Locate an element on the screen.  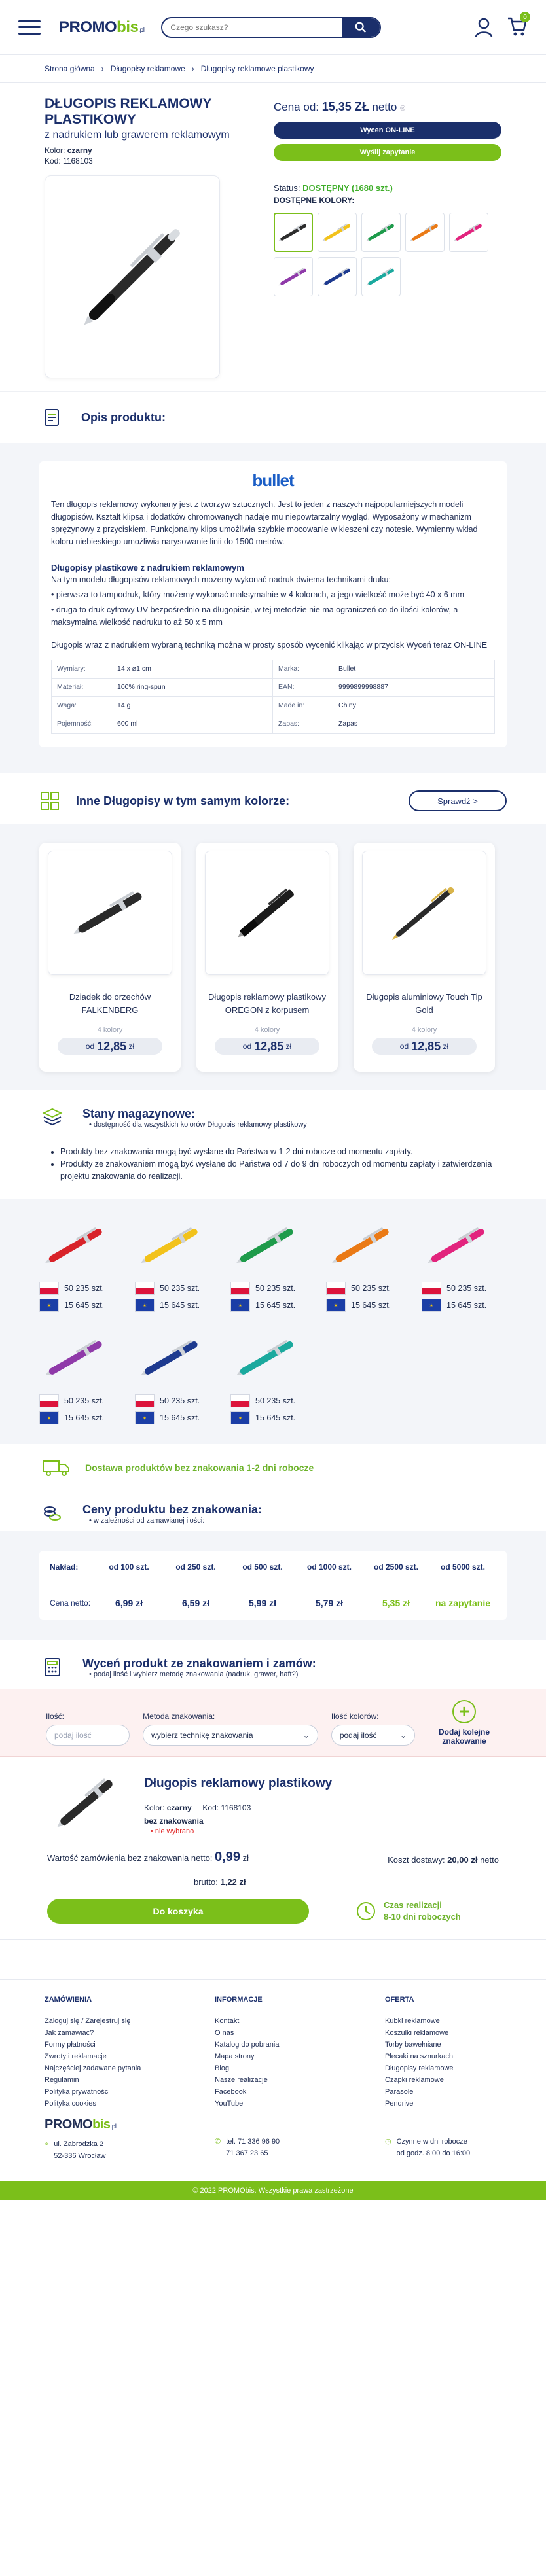
site-header: PROMObis.pl 0 is located at coordinates (273, 28).